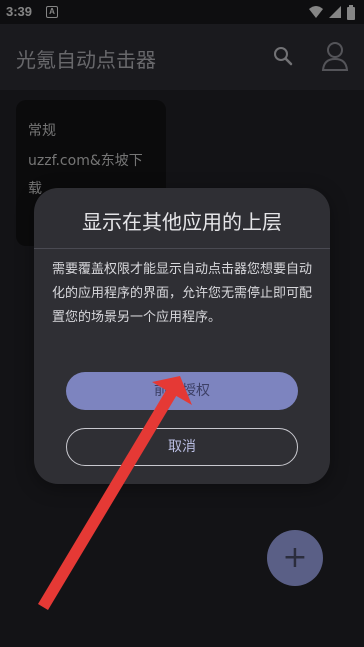 The height and width of the screenshot is (647, 364). Describe the element at coordinates (182, 248) in the screenshot. I see `dialog-divider` at that location.